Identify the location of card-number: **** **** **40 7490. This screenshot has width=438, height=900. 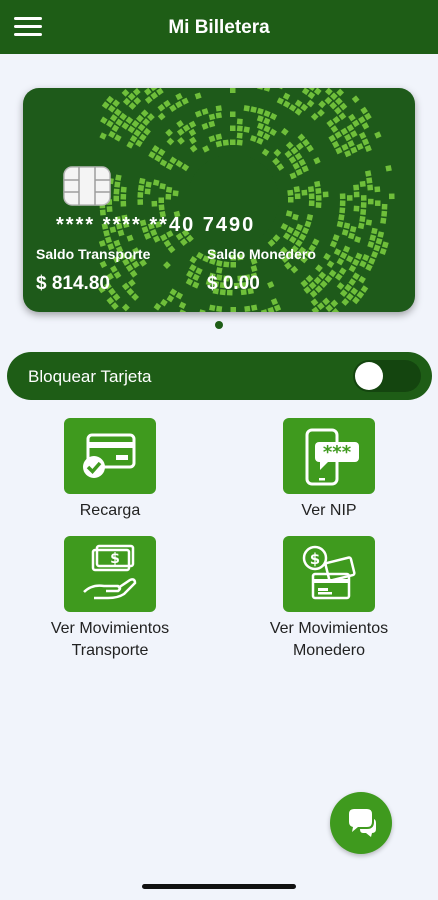
(156, 225).